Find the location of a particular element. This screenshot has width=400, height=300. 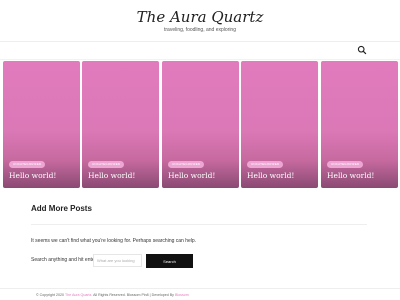

header-divider is located at coordinates (200, 41).